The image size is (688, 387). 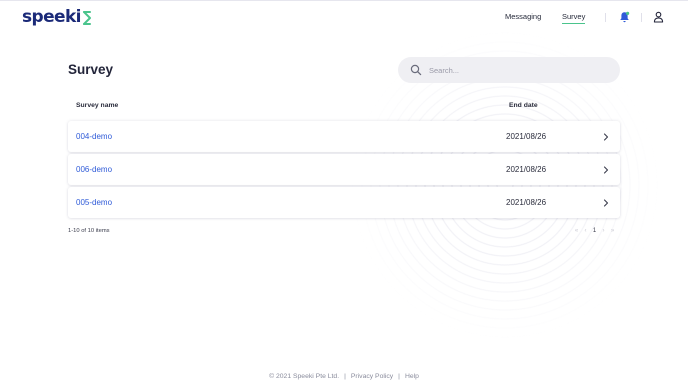 I want to click on page-number-1: 1, so click(x=594, y=231).